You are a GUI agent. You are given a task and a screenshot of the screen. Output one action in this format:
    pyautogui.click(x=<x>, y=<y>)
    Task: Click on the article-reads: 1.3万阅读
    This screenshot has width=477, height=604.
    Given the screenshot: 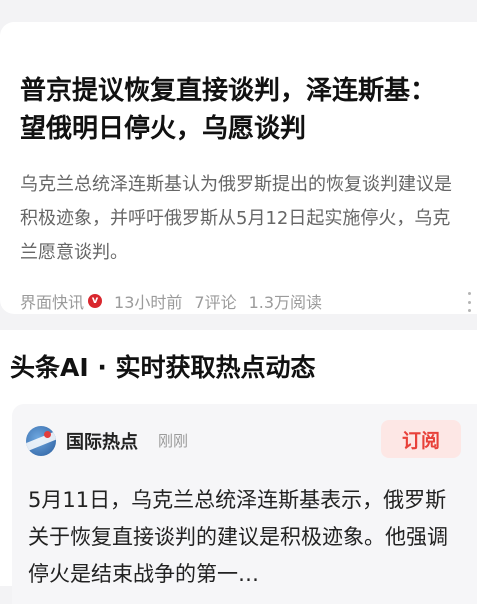 What is the action you would take?
    pyautogui.click(x=285, y=302)
    